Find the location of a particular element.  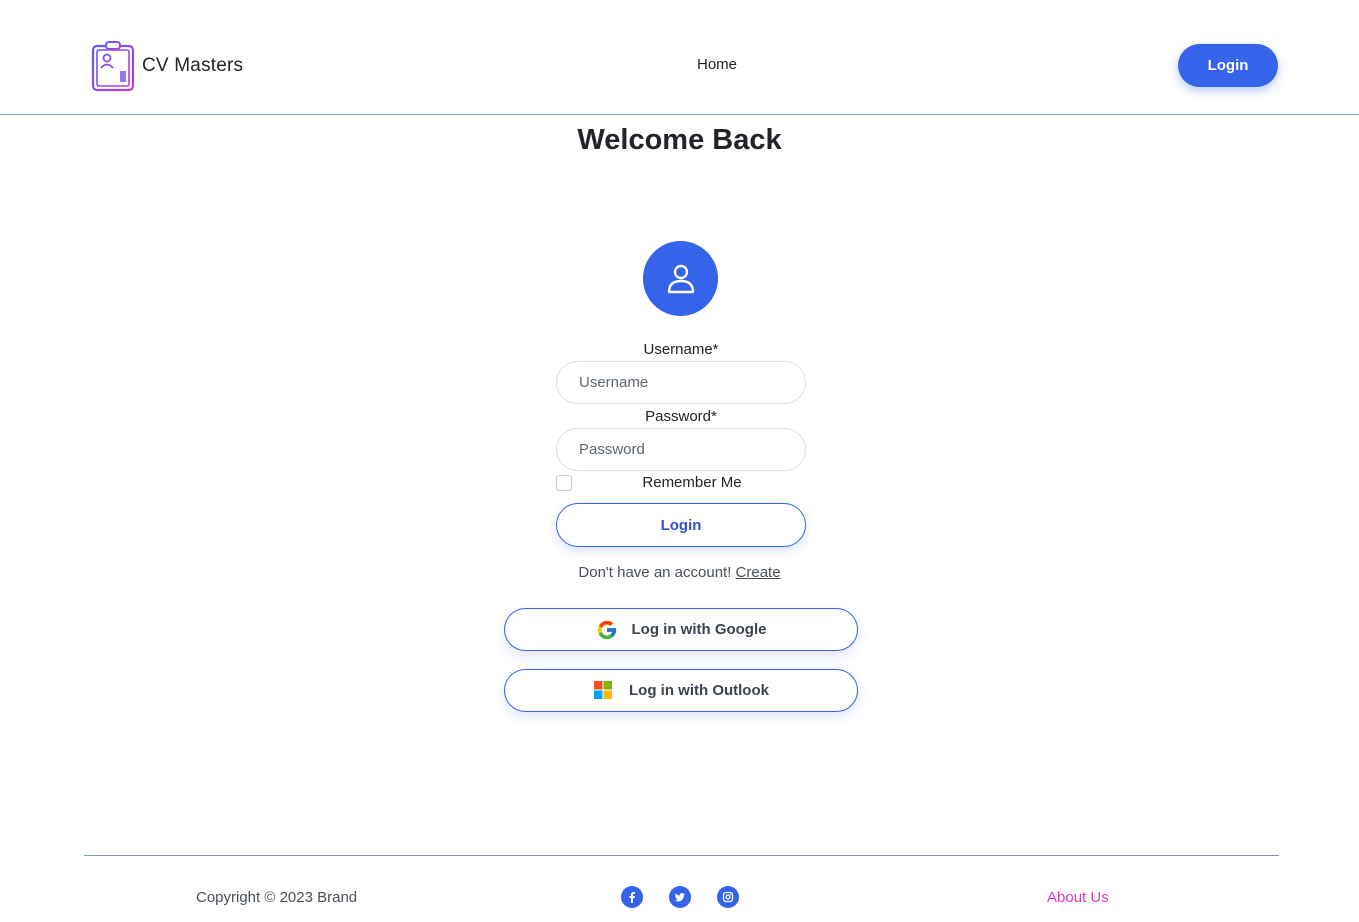

remember-me-checkbox is located at coordinates (564, 483).